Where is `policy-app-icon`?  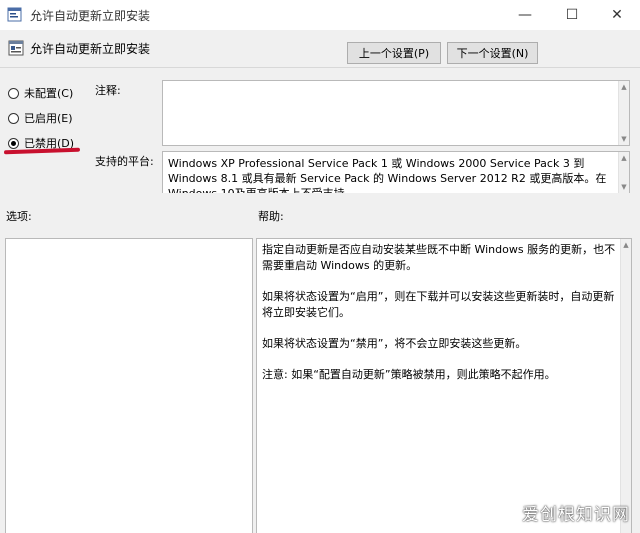
policy-app-icon is located at coordinates (14, 14).